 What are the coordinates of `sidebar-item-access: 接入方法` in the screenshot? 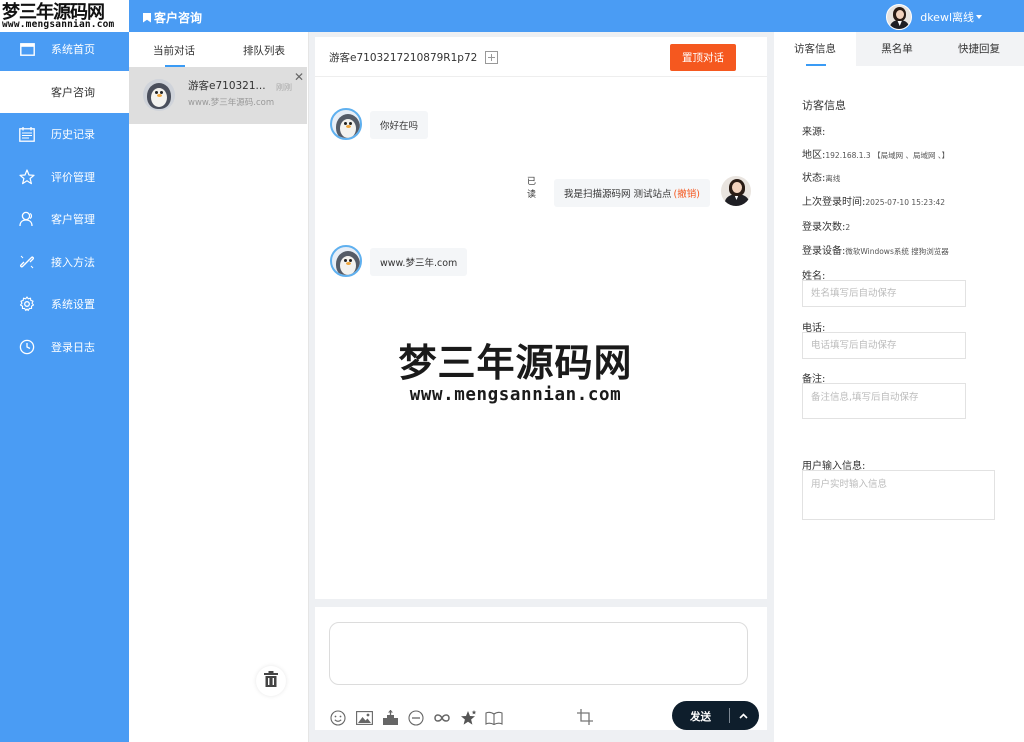 It's located at (64, 262).